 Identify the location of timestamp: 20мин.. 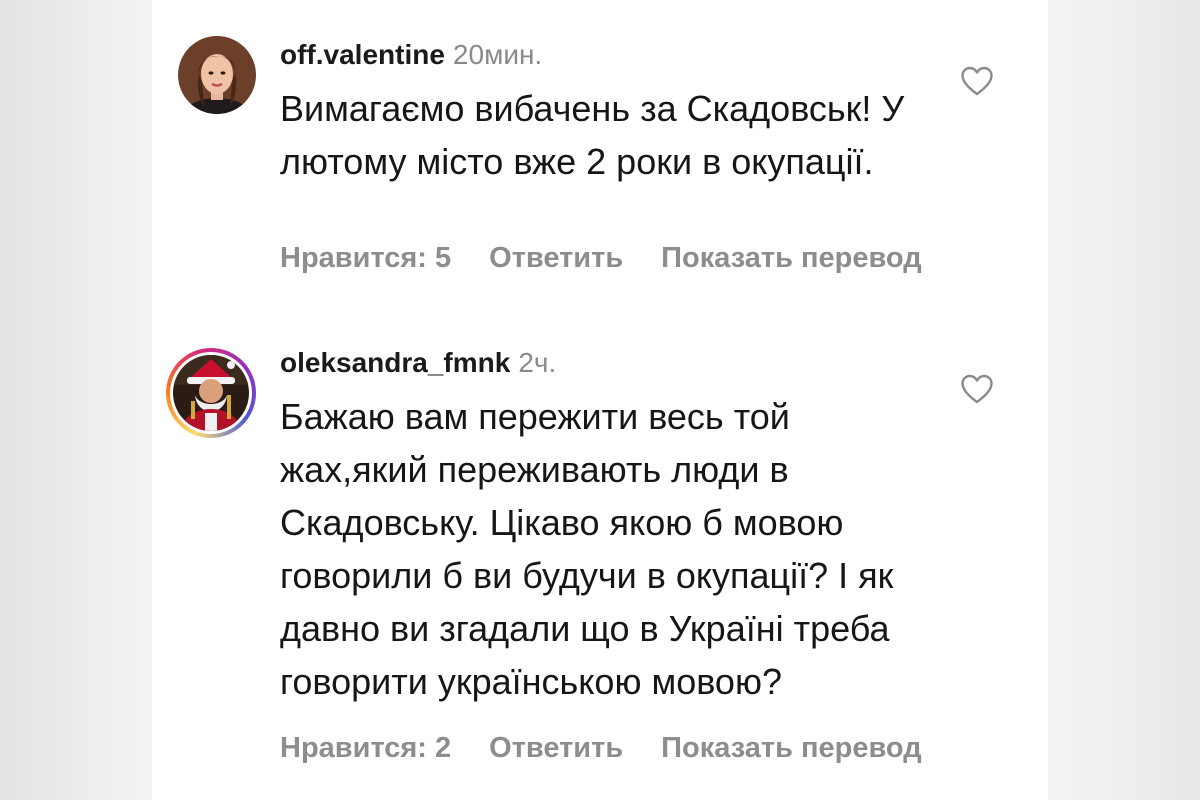
(497, 54).